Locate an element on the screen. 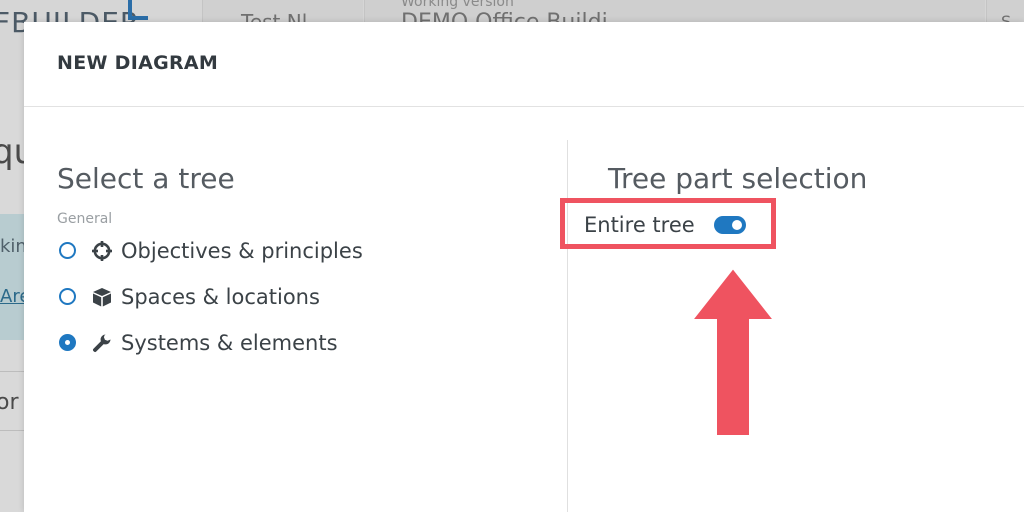 The image size is (1024, 512). entire-tree-label: Entire tree is located at coordinates (639, 225).